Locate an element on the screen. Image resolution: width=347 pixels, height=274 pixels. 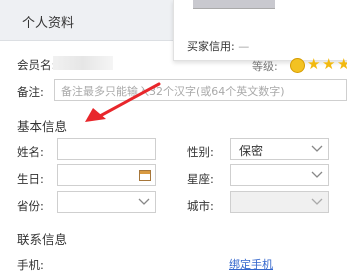
constellation-select is located at coordinates (279, 175).